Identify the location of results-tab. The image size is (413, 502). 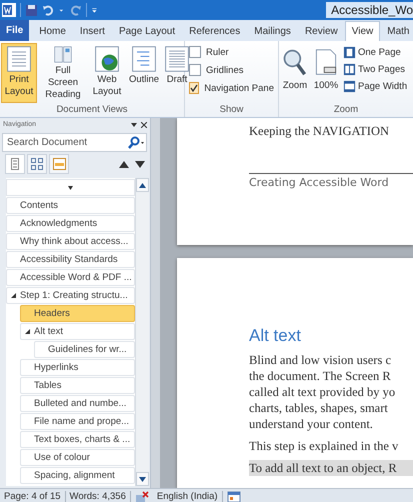
(59, 164).